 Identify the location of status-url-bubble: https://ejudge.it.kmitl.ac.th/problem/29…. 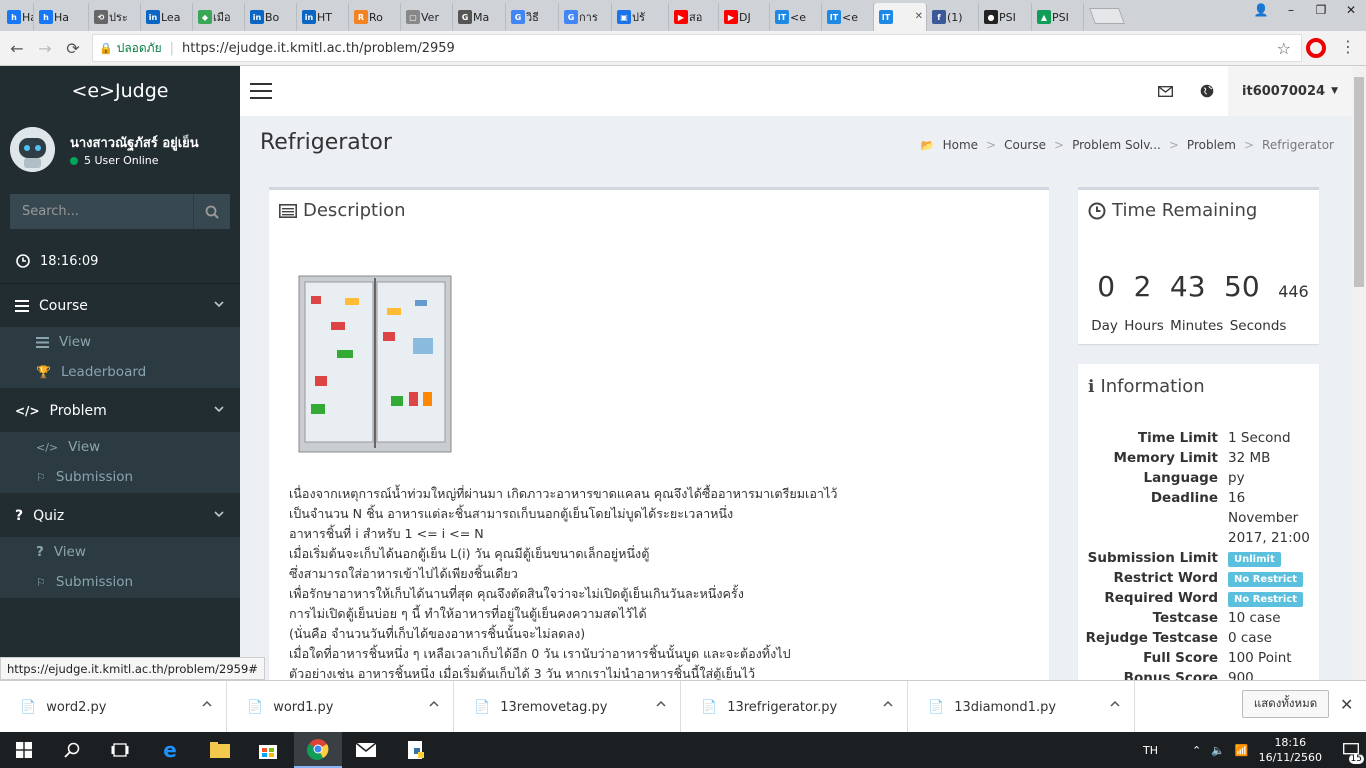
(132, 668).